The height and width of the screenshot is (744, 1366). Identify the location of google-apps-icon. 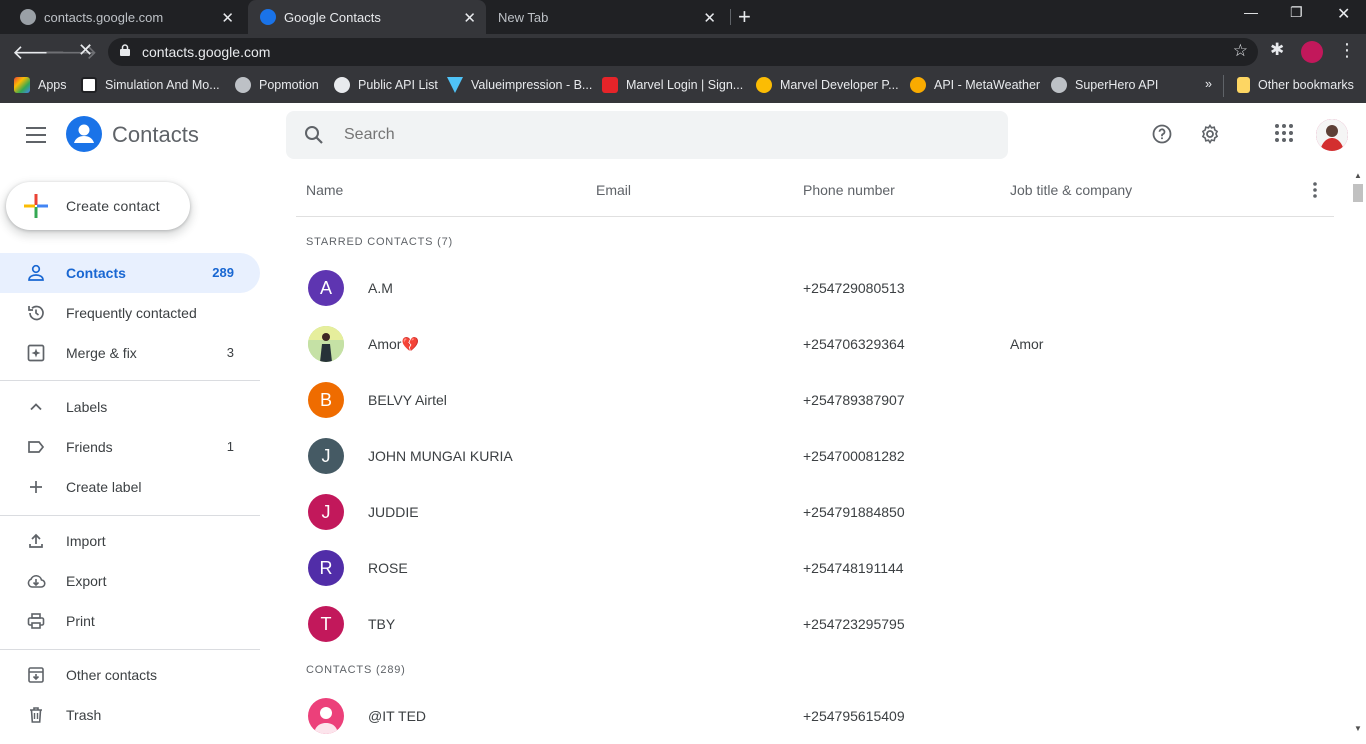
(1284, 133).